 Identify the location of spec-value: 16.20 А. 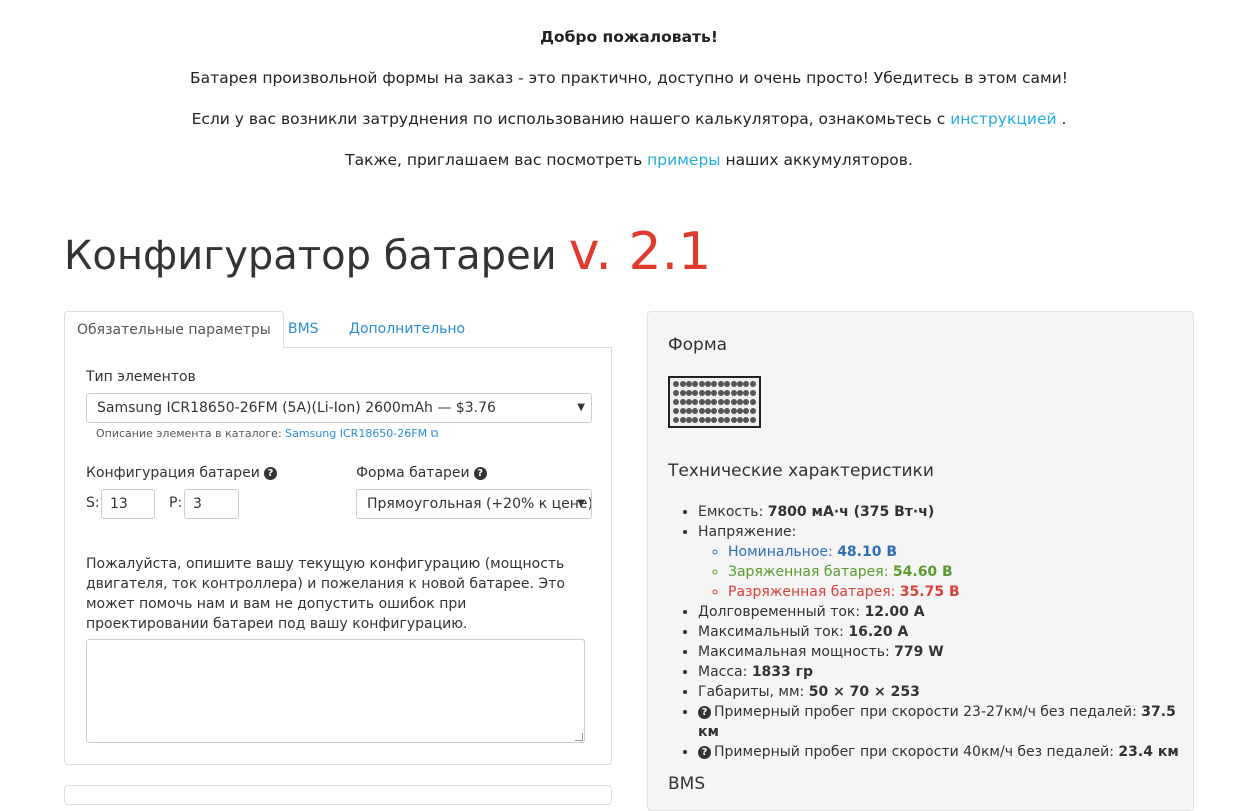
(878, 632).